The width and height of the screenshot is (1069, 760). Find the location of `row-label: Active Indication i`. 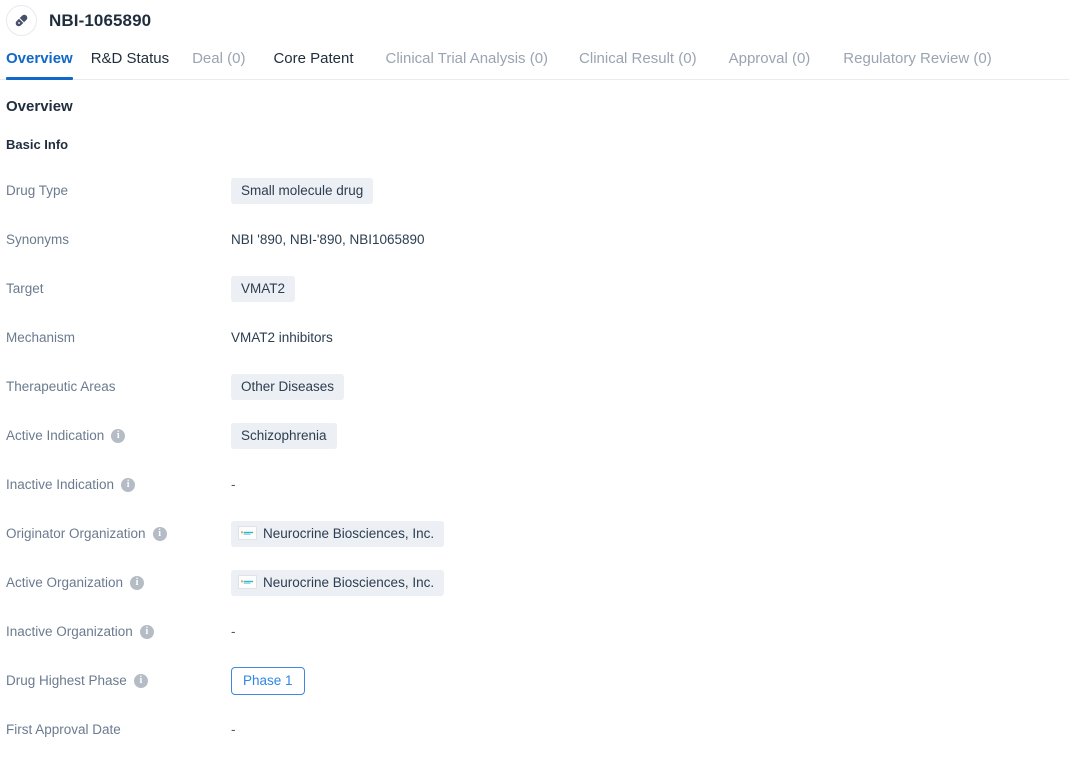

row-label: Active Indication i is located at coordinates (118, 436).